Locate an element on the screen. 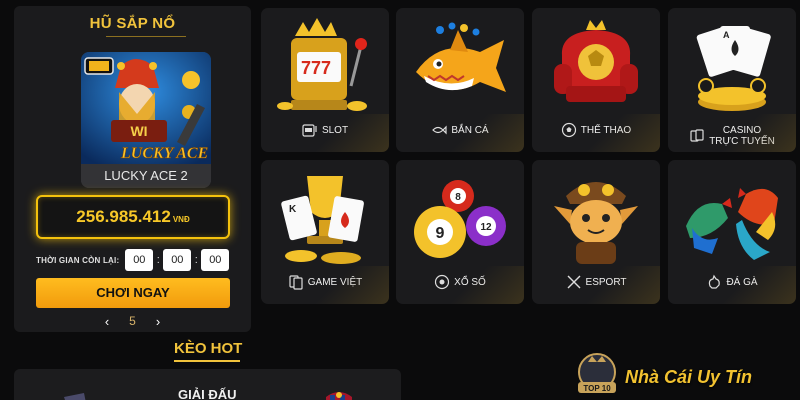 This screenshot has width=800, height=400. category-label: GAME VIỆT is located at coordinates (325, 282).